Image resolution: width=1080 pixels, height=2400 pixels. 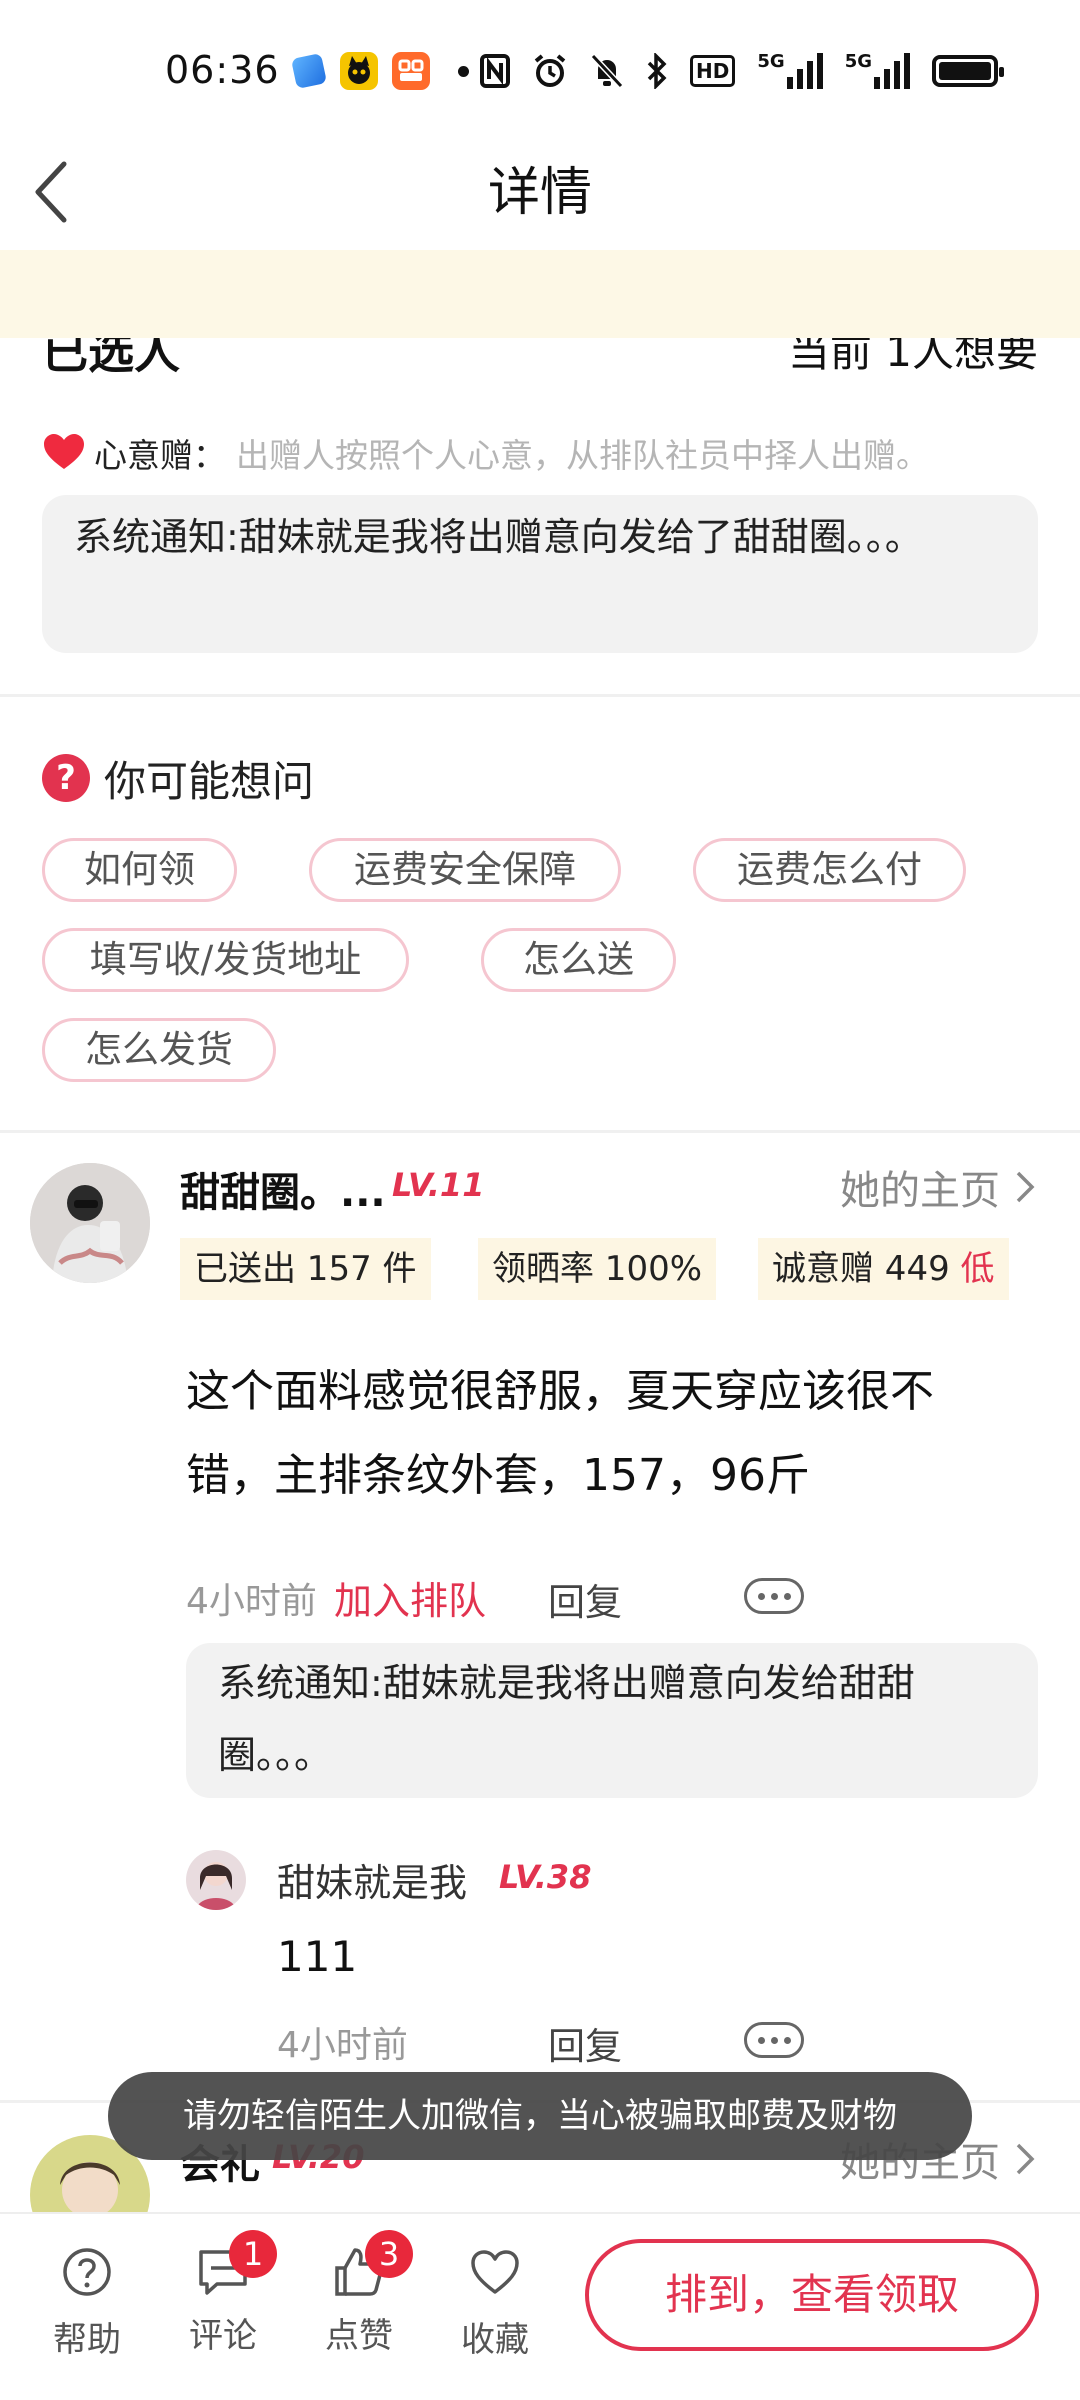 I want to click on blue-app-icon, so click(x=309, y=71).